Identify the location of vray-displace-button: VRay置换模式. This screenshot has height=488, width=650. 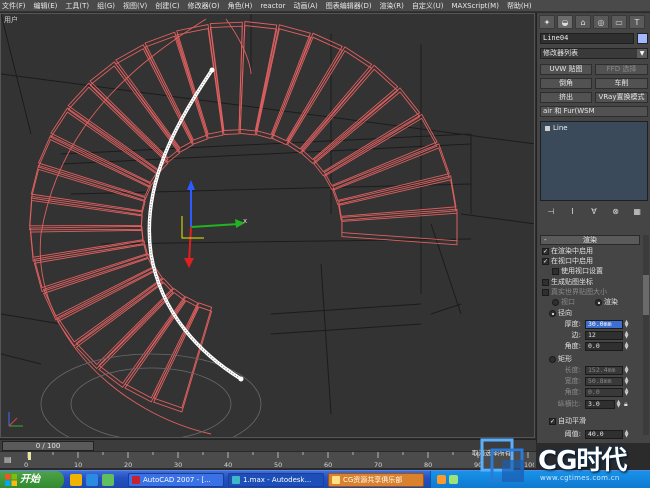
(621, 97).